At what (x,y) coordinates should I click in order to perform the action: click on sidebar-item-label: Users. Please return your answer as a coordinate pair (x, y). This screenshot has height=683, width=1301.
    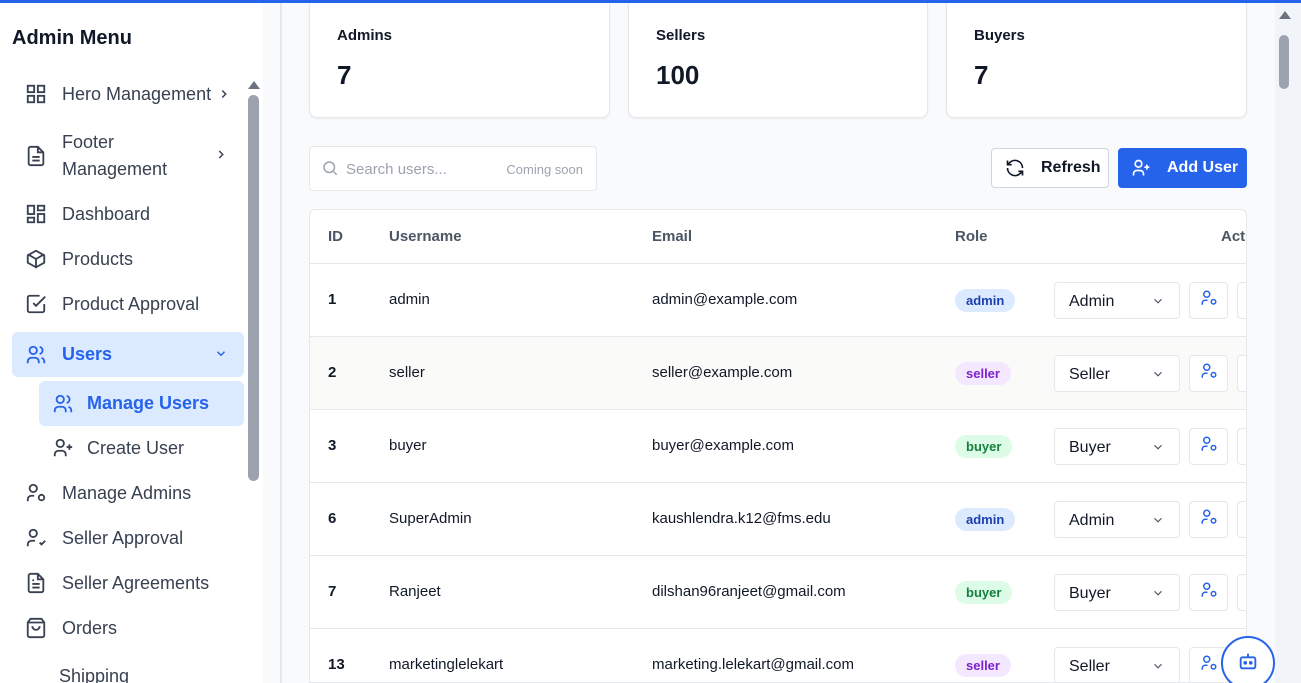
    Looking at the image, I should click on (87, 354).